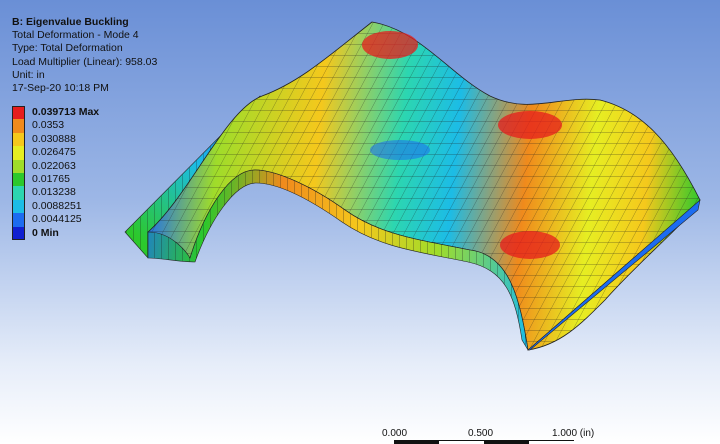 The image size is (720, 444). What do you see at coordinates (54, 165) in the screenshot?
I see `legend-label: 0.022063` at bounding box center [54, 165].